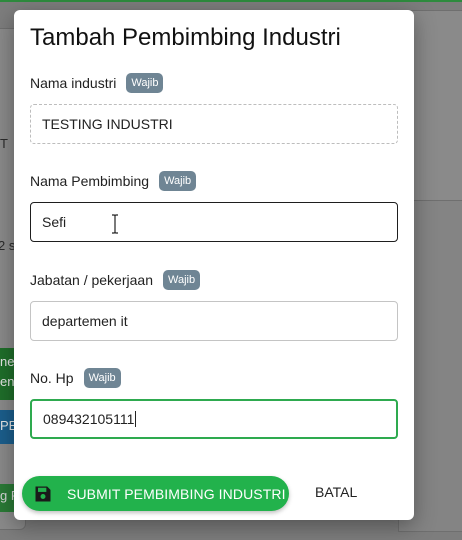 The width and height of the screenshot is (462, 540). What do you see at coordinates (90, 181) in the screenshot?
I see `supervisor-name-label: Nama Pembimbing` at bounding box center [90, 181].